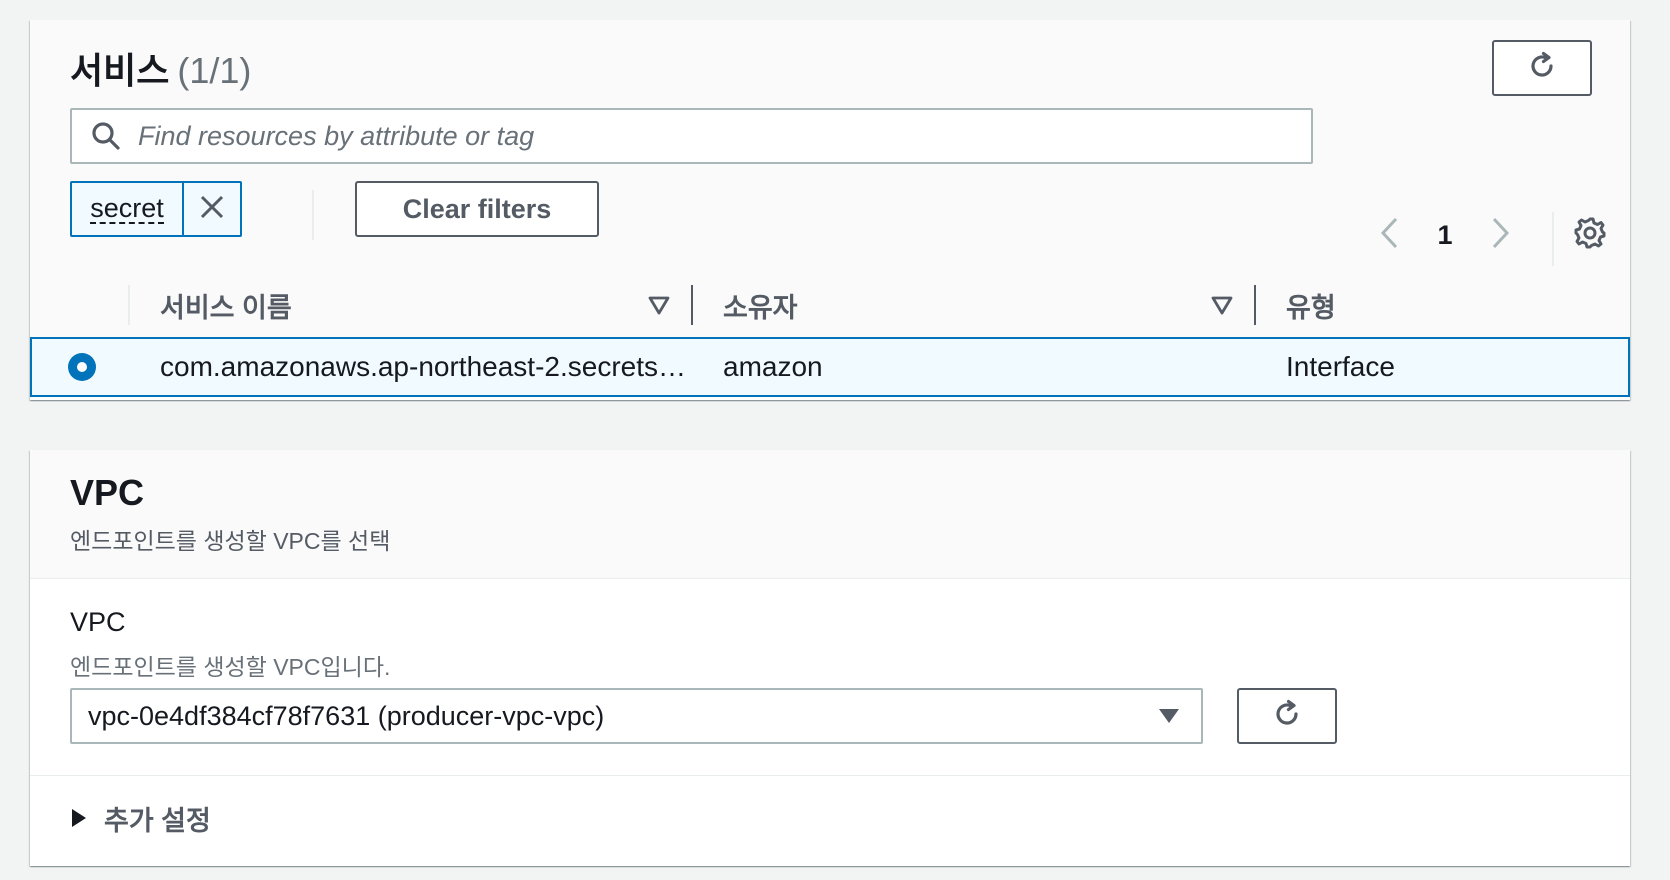 The width and height of the screenshot is (1670, 880). What do you see at coordinates (477, 209) in the screenshot?
I see `clear-filters-button: Clear filters` at bounding box center [477, 209].